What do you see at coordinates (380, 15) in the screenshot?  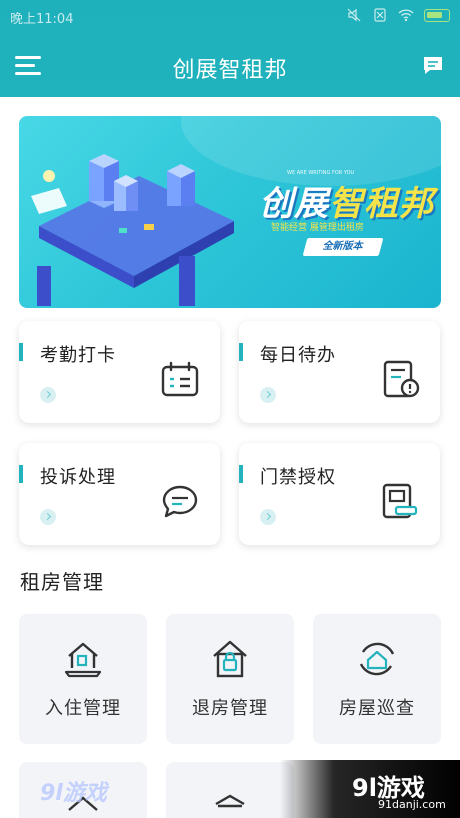 I see `no-sim-icon` at bounding box center [380, 15].